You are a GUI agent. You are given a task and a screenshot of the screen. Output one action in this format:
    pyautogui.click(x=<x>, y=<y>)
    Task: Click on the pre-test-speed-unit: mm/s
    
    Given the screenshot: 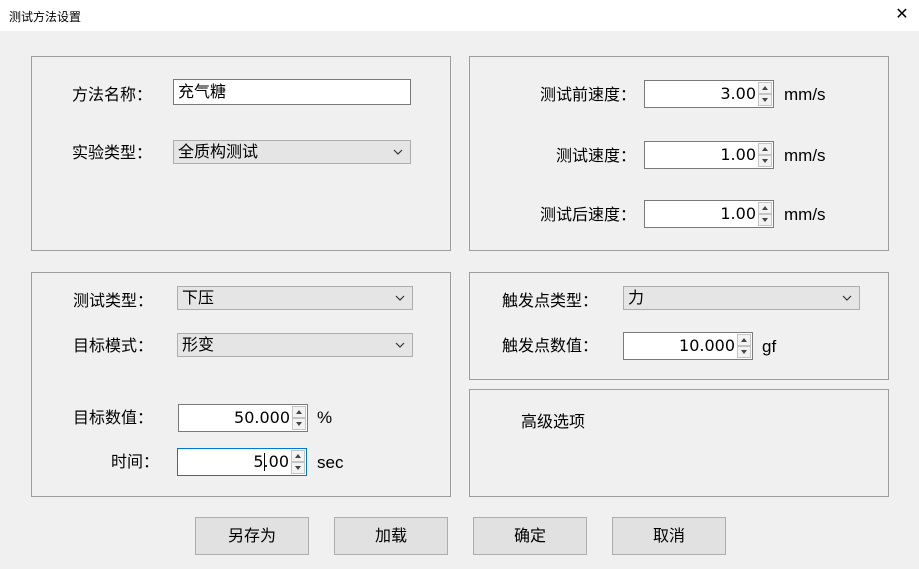 What is the action you would take?
    pyautogui.click(x=805, y=94)
    